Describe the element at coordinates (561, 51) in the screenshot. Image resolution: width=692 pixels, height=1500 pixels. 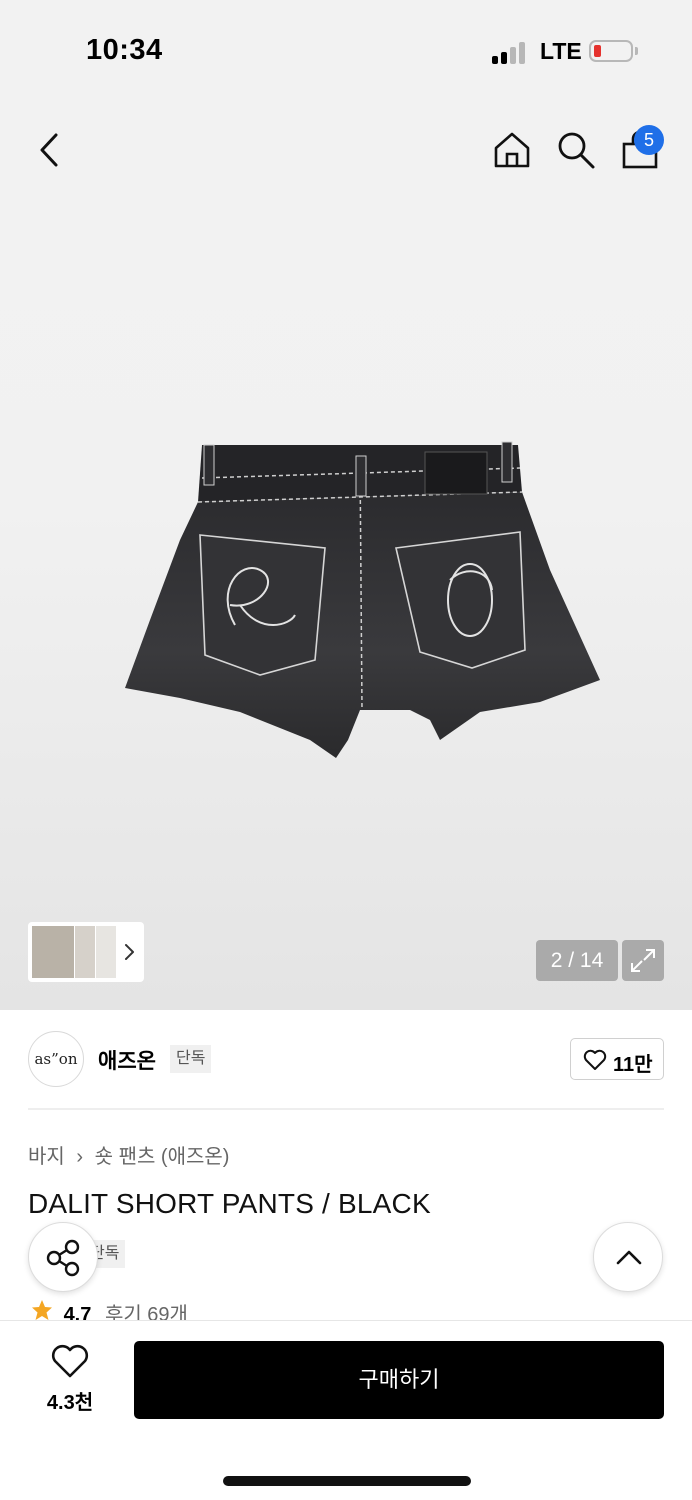
I see `network-label: LTE` at that location.